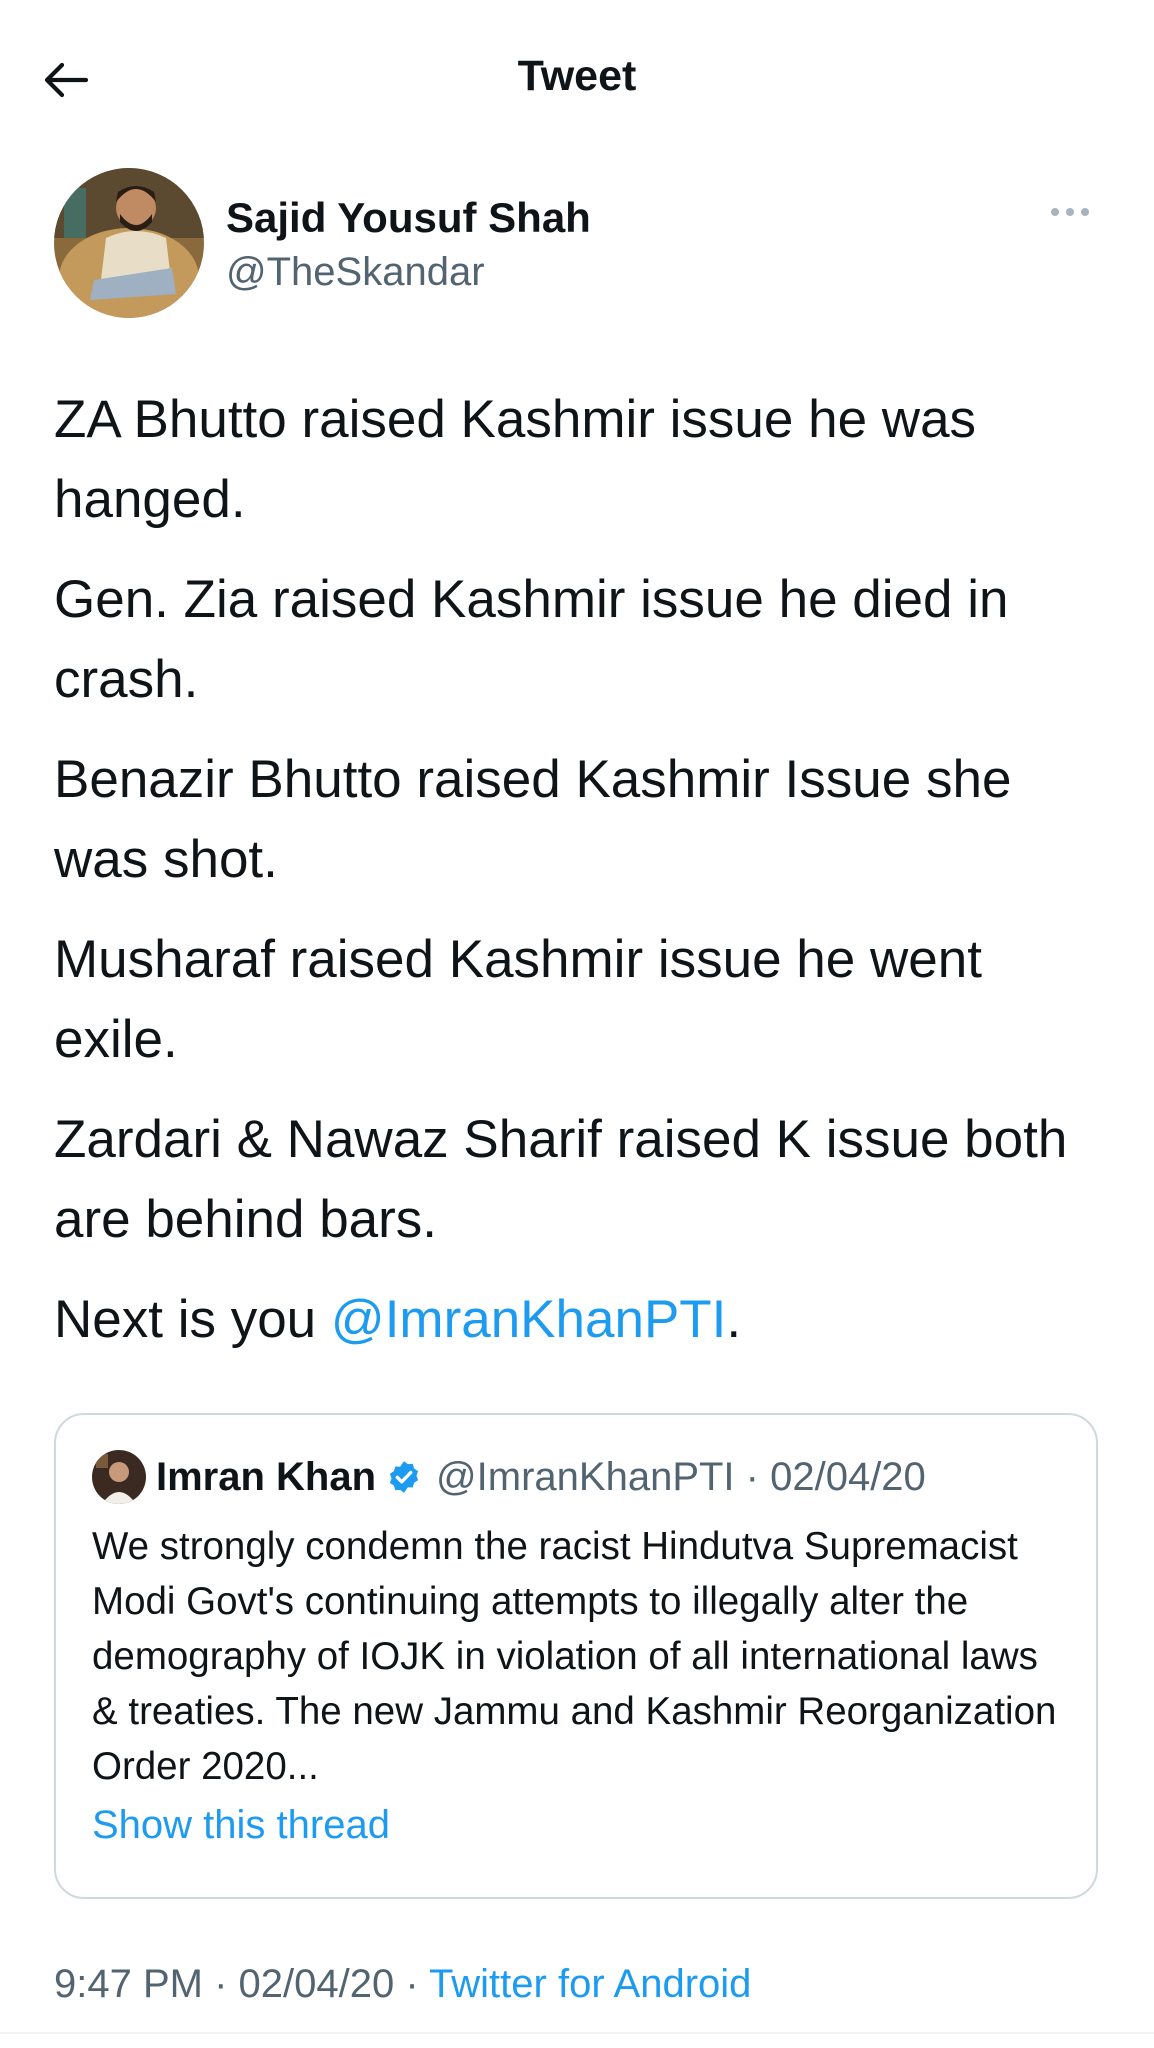 Image resolution: width=1154 pixels, height=2048 pixels. What do you see at coordinates (577, 2033) in the screenshot?
I see `divider` at bounding box center [577, 2033].